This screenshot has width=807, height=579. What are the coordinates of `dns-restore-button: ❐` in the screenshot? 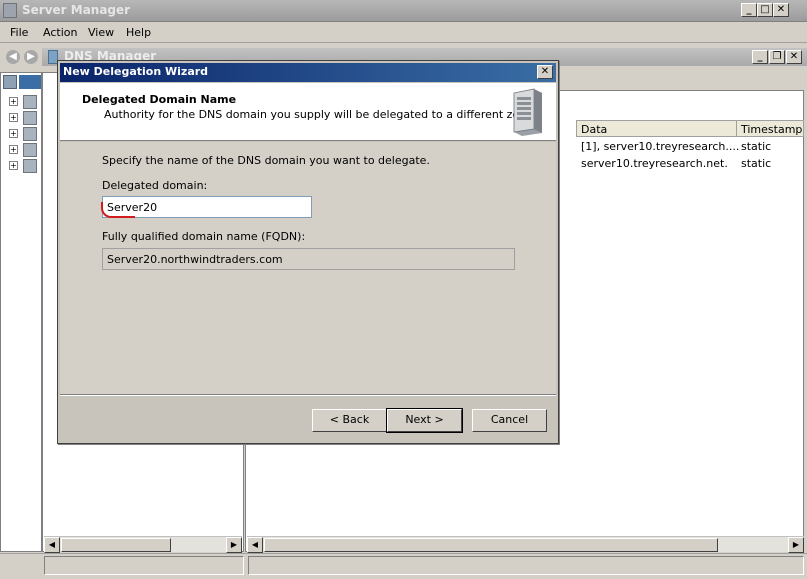 It's located at (777, 57).